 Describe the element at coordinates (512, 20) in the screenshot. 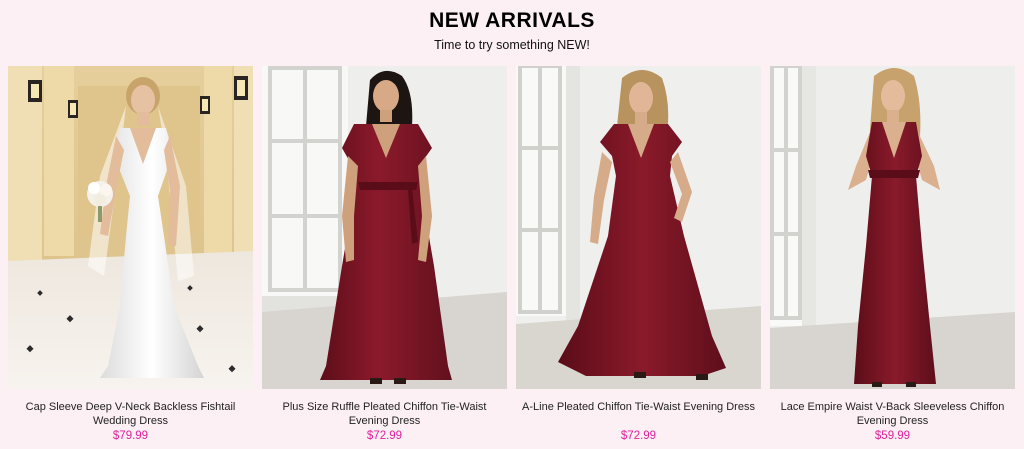

I see `section-title: NEW ARRIVALS` at that location.